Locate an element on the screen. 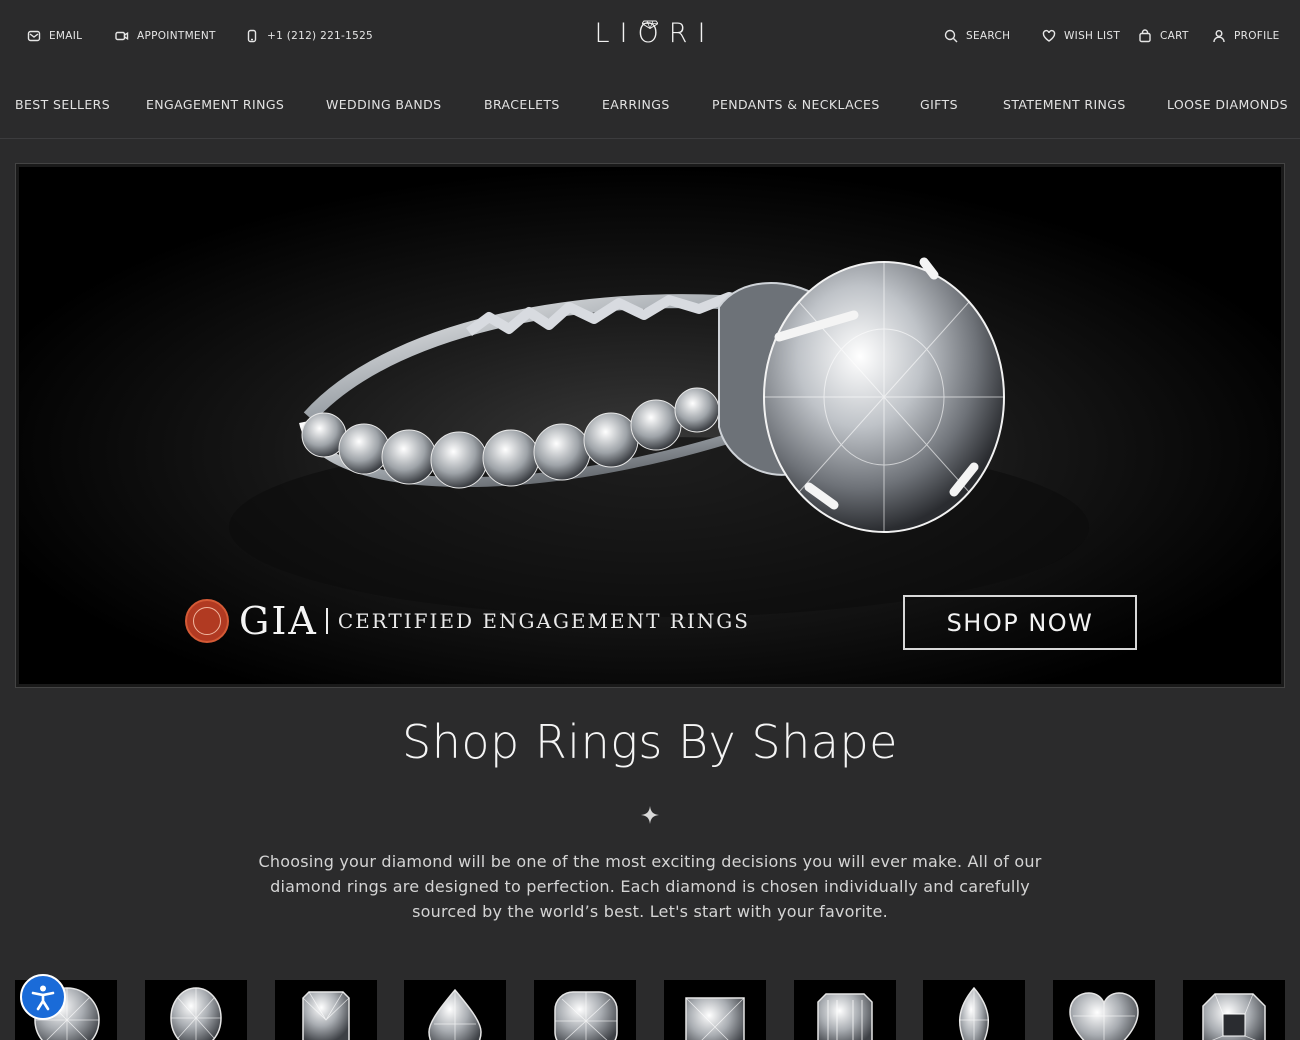 The height and width of the screenshot is (1040, 1300). nav-item-loose-diamonds: LOOSE DIAMONDS is located at coordinates (1227, 104).